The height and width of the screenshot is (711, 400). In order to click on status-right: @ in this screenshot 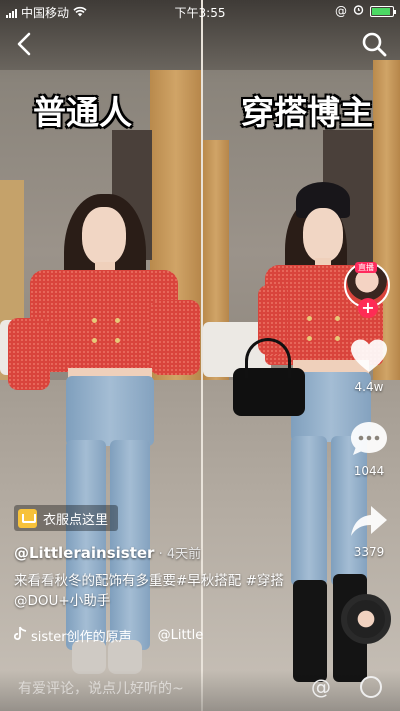, I will do `click(365, 11)`.